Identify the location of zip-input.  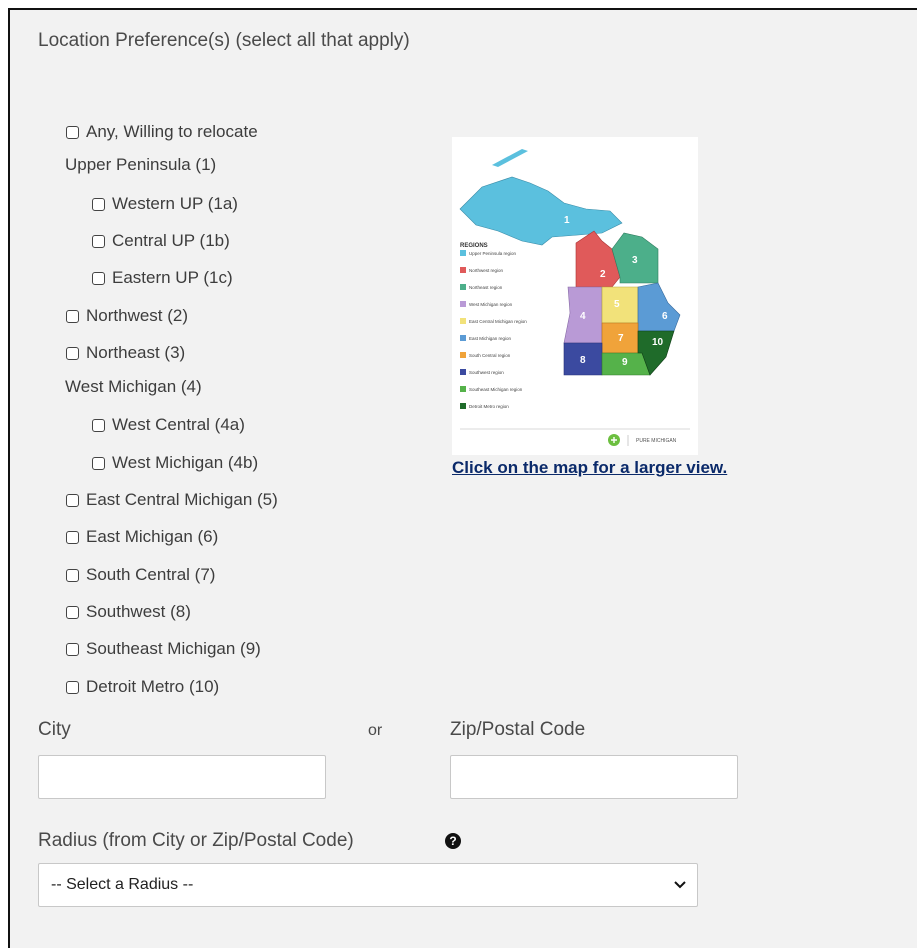
(594, 777).